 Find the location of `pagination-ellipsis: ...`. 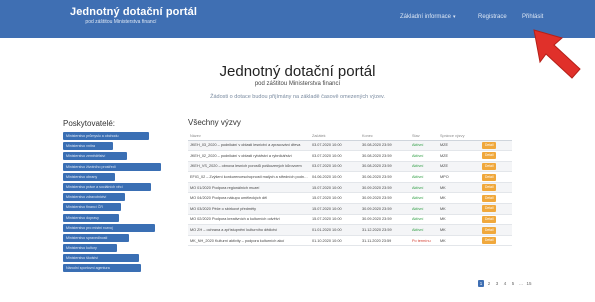

pagination-ellipsis: ... is located at coordinates (521, 283).